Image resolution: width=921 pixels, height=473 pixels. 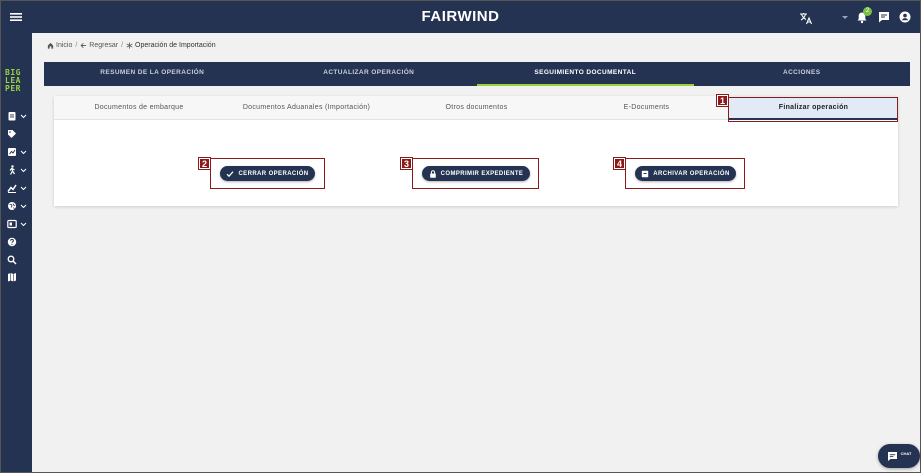 I want to click on sidebar-item-analytics, so click(x=18, y=189).